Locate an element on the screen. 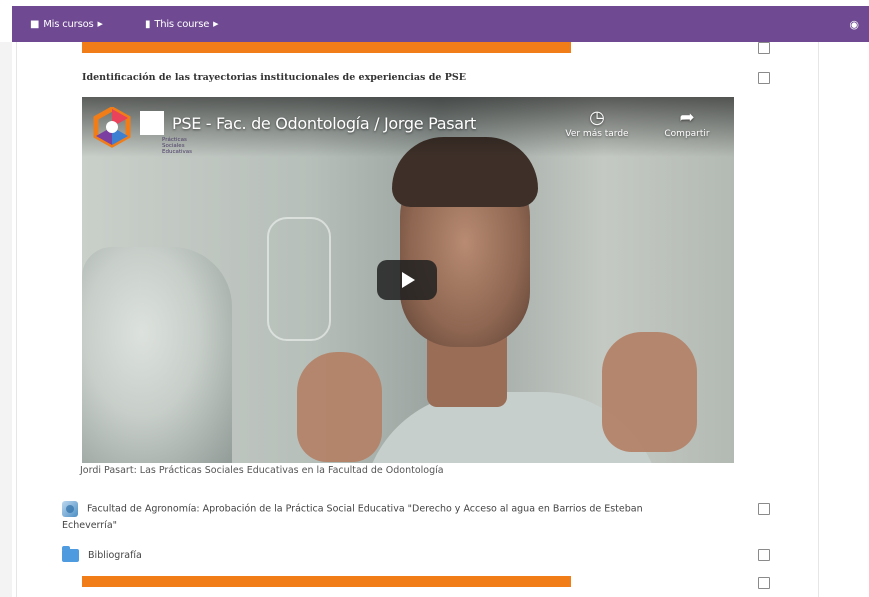 The width and height of the screenshot is (869, 597). folder-icon is located at coordinates (70, 554).